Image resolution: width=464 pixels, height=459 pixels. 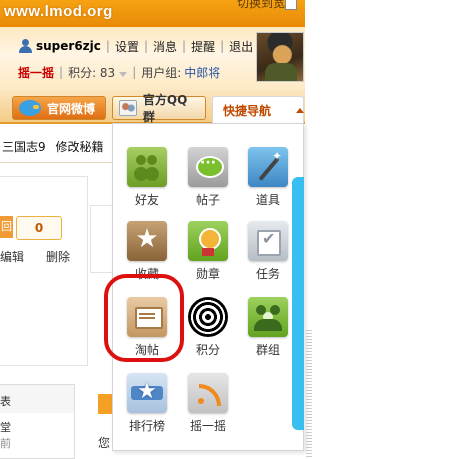 I want to click on group-icon, so click(x=268, y=317).